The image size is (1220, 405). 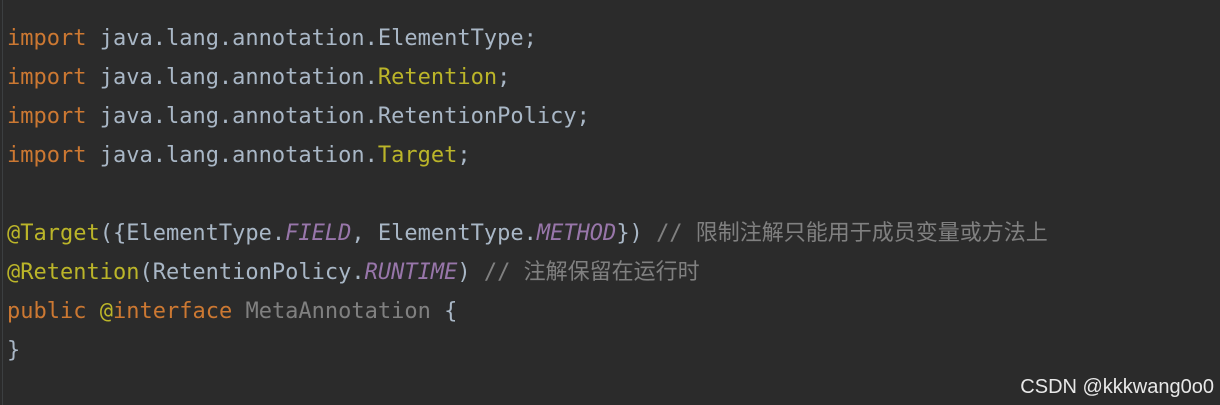 What do you see at coordinates (477, 116) in the screenshot?
I see `class-name: RetentionPolicy` at bounding box center [477, 116].